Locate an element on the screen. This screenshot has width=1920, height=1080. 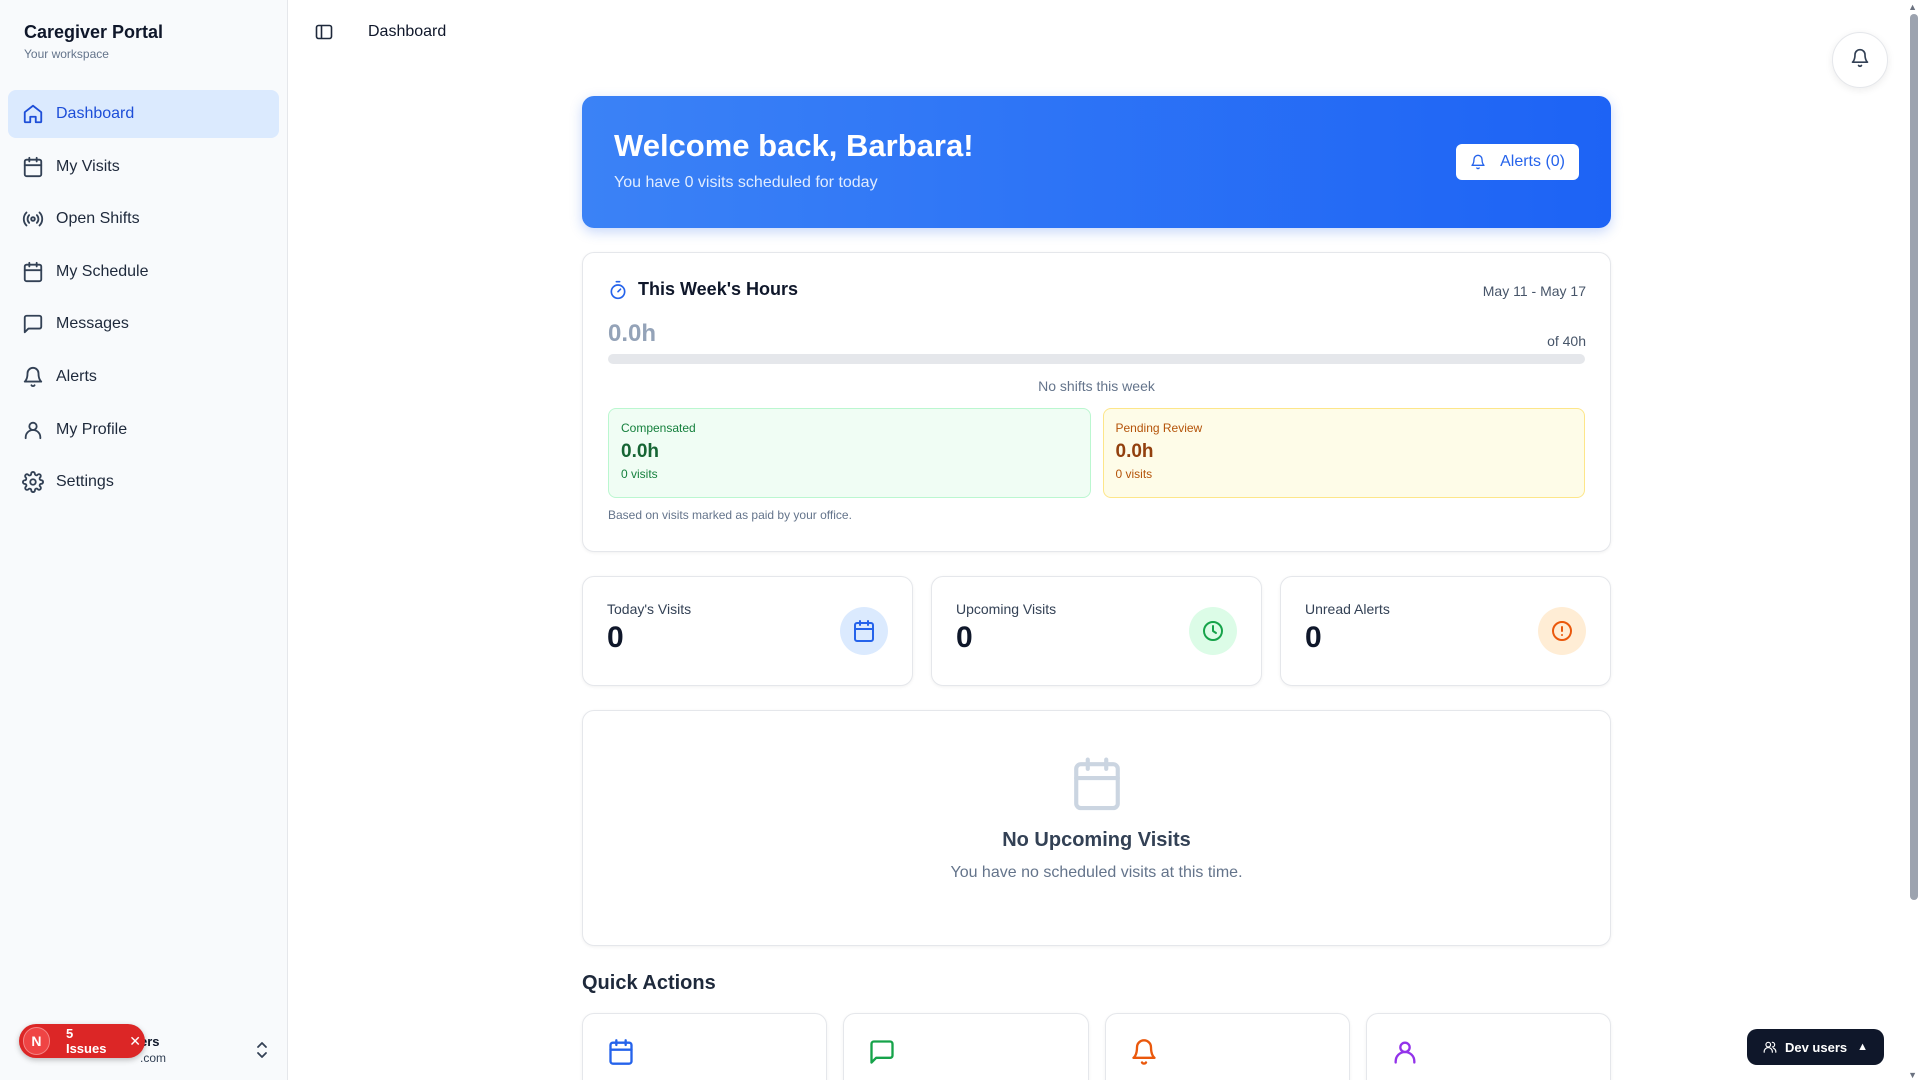
sidebar-item-label: My Profile is located at coordinates (92, 429).